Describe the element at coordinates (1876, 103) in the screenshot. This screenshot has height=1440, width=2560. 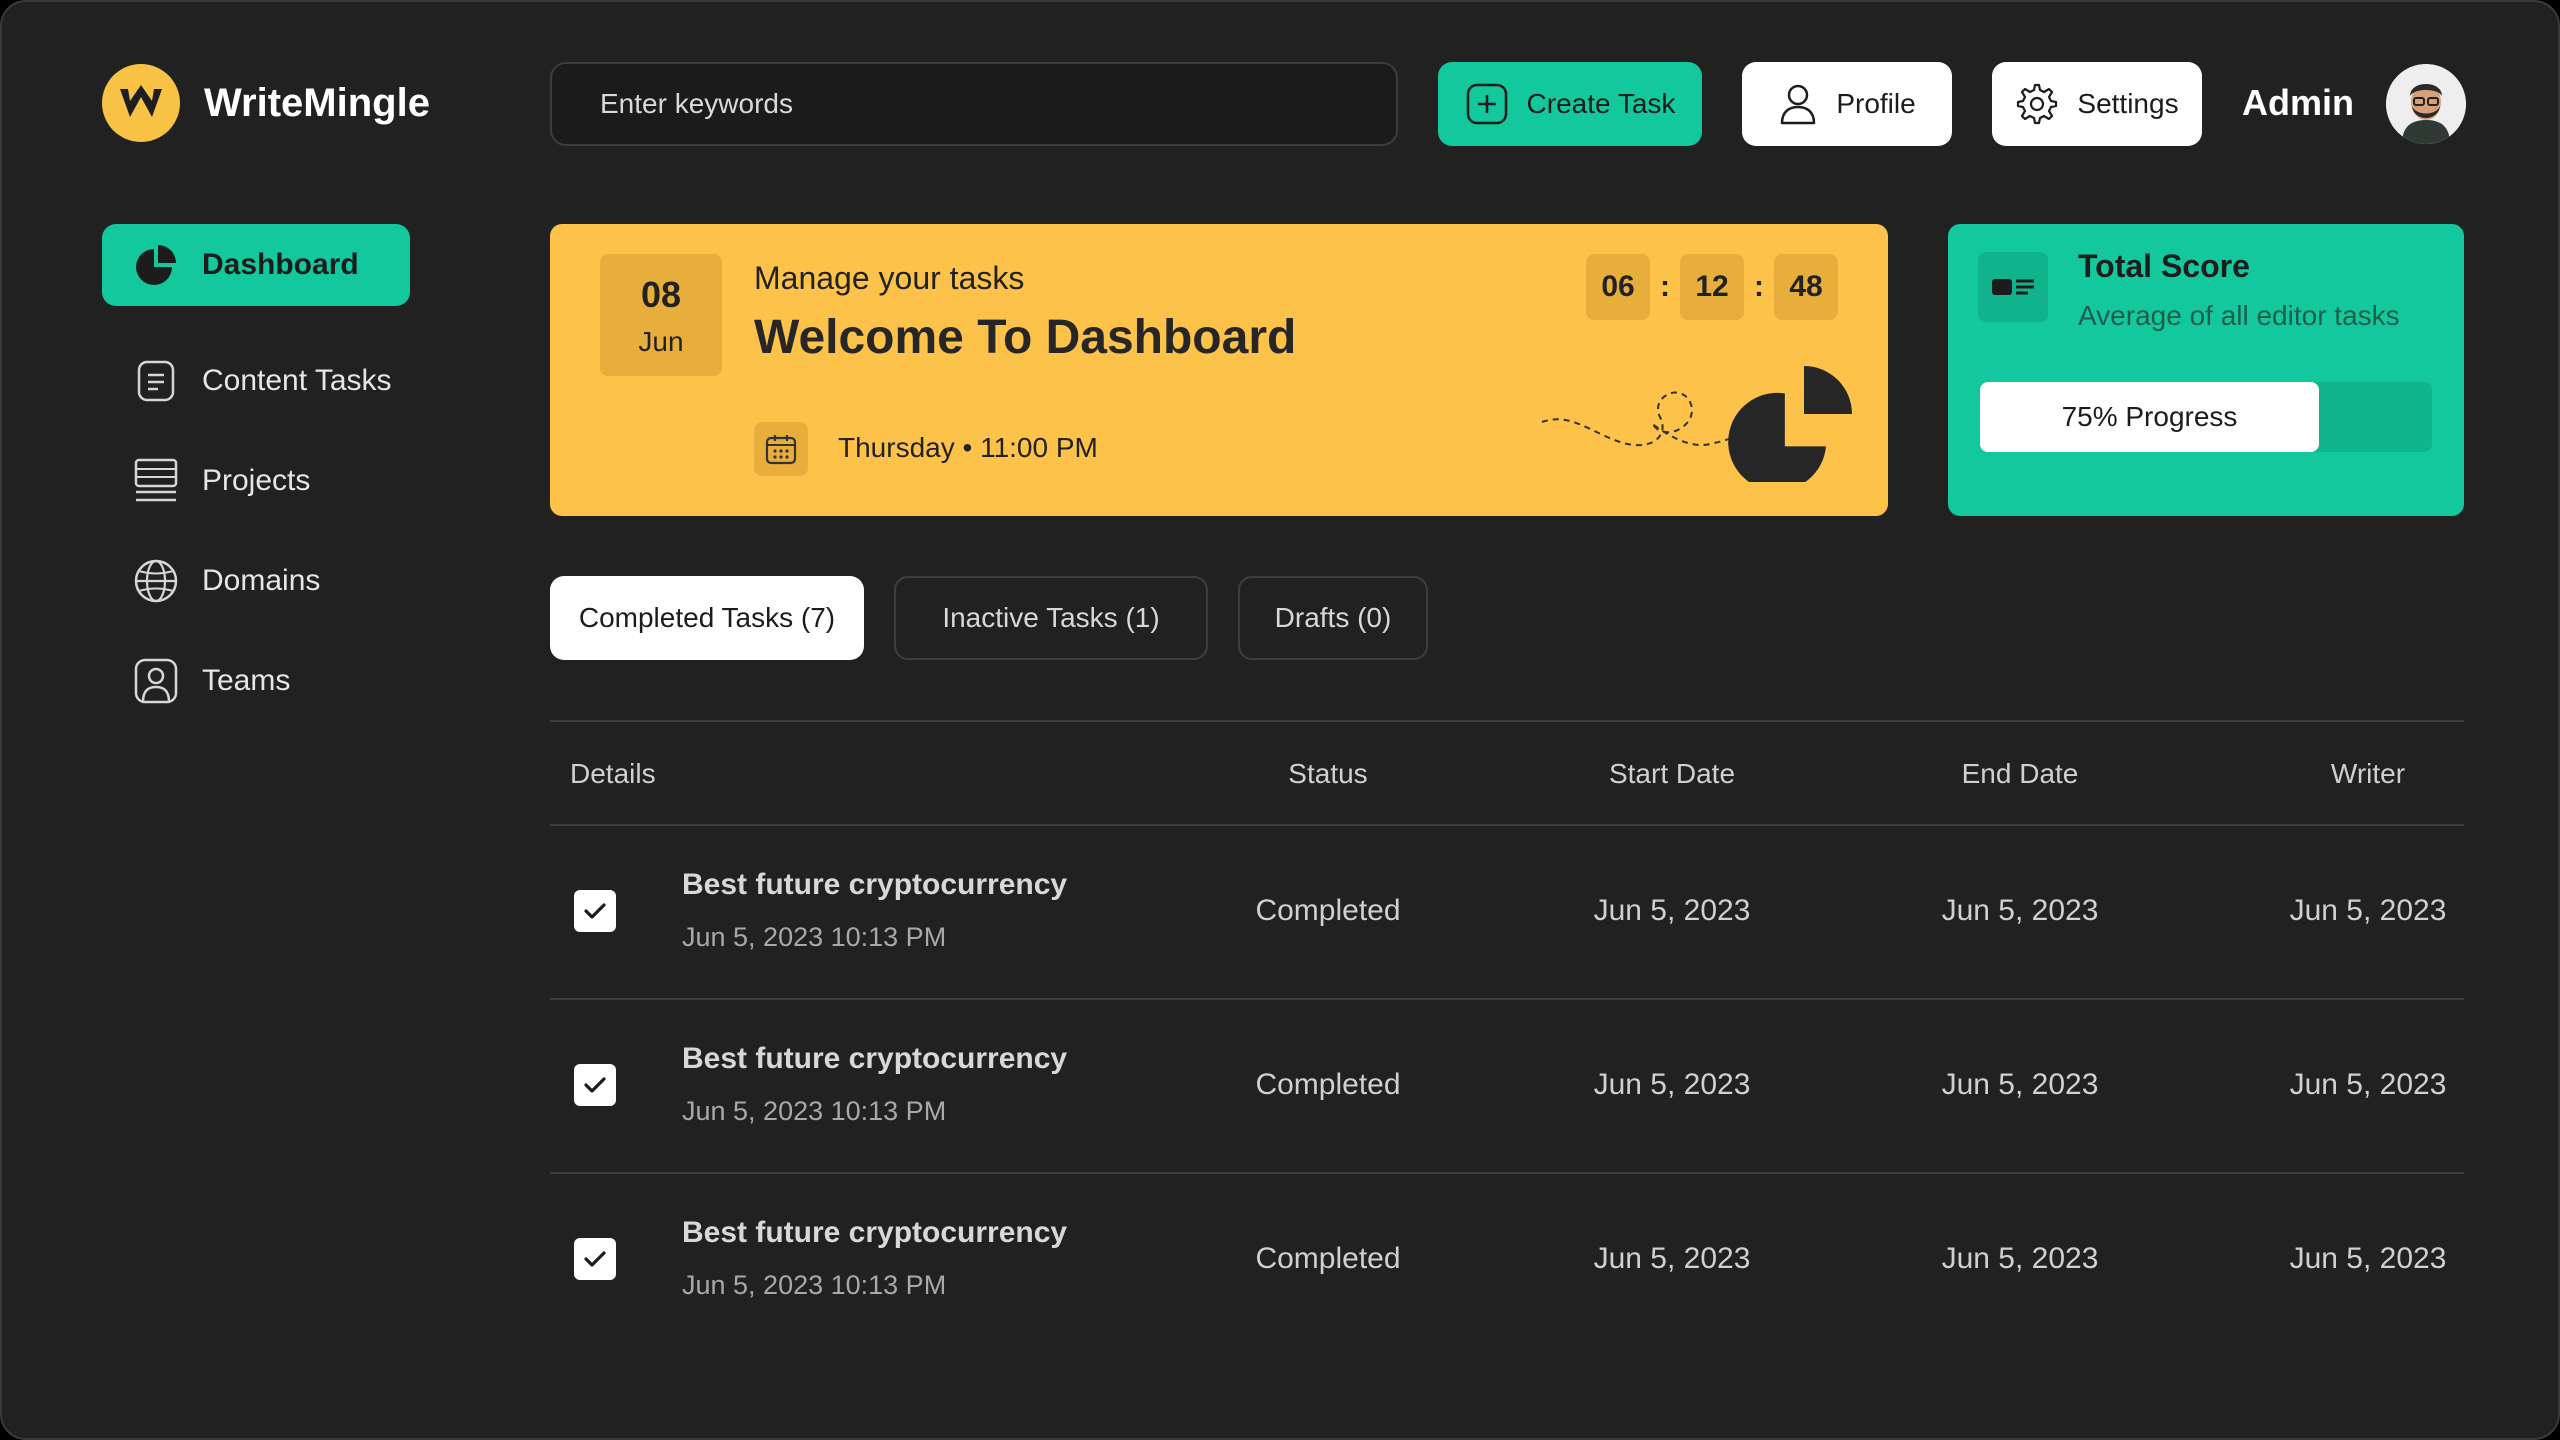
I see `profile-label: Profile` at that location.